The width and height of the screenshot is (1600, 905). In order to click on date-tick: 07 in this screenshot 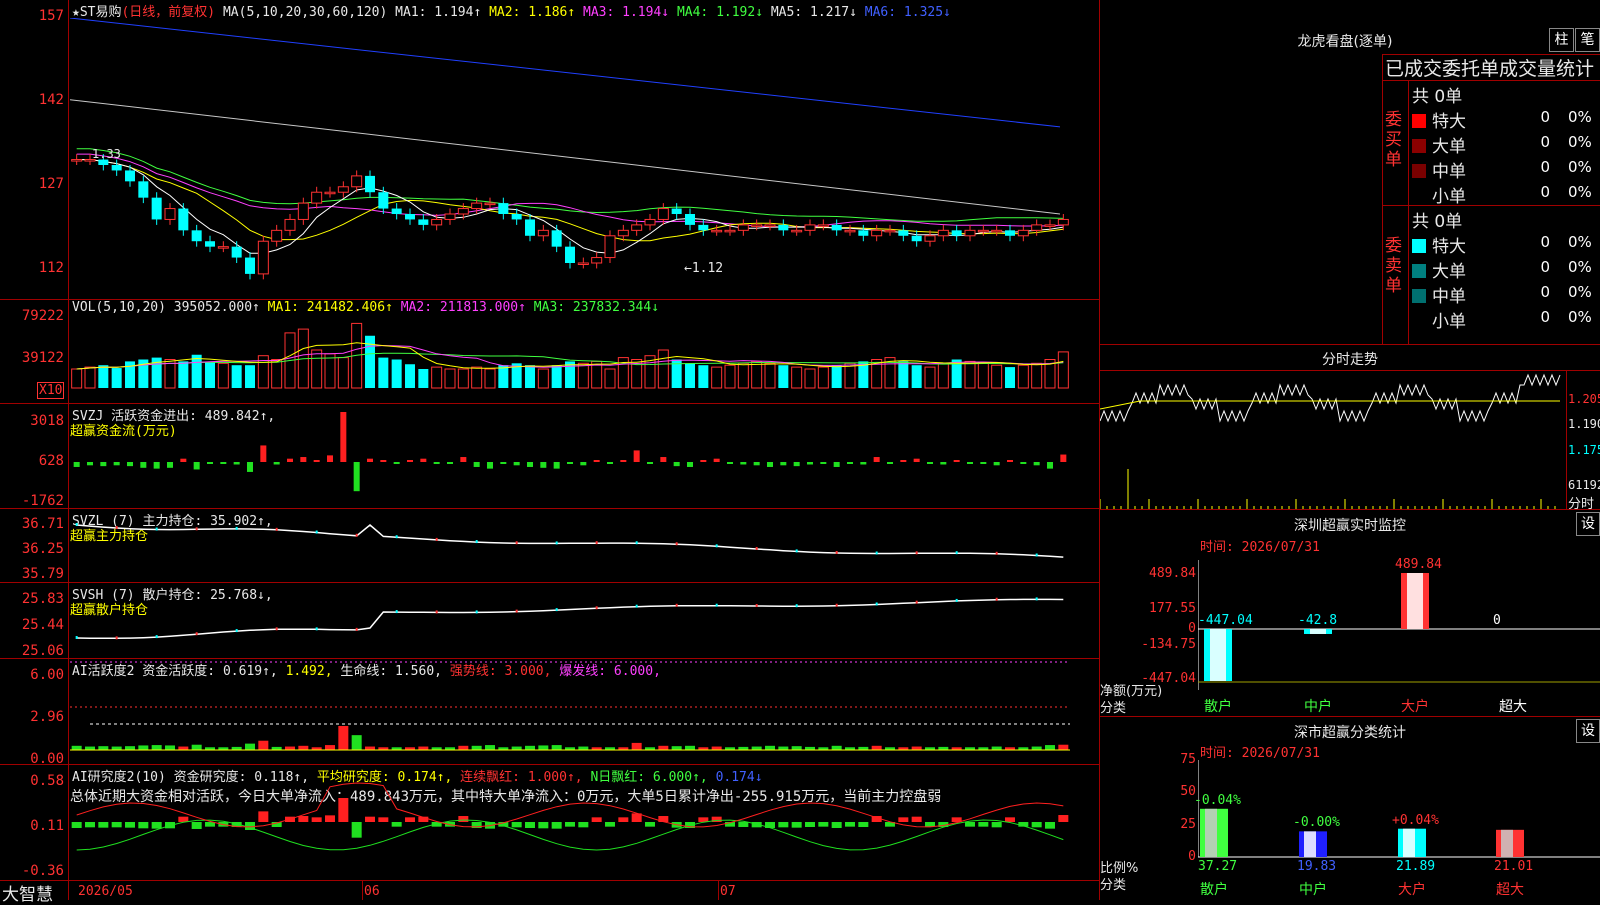, I will do `click(728, 891)`.